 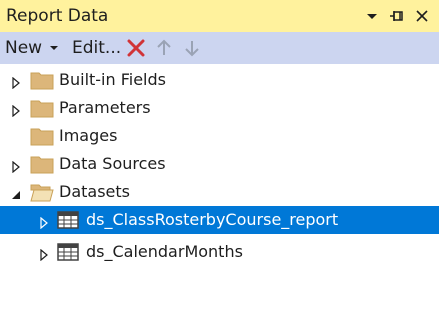 I want to click on panel-title: Report Data, so click(x=57, y=16).